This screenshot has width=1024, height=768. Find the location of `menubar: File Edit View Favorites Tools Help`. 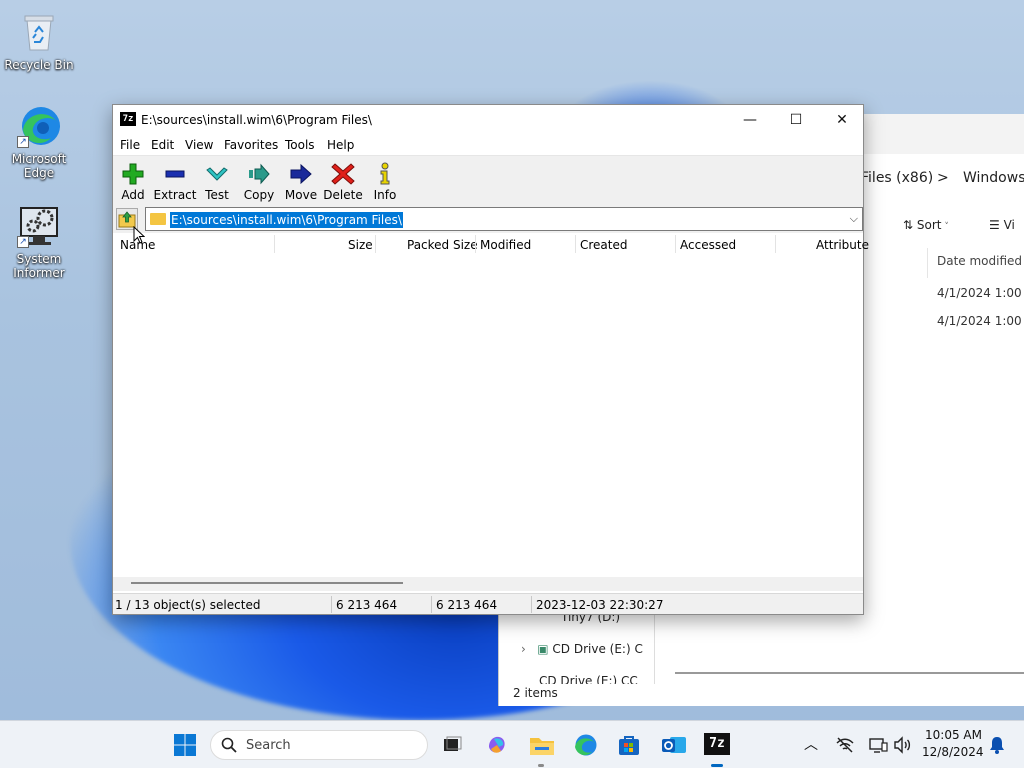

menubar: File Edit View Favorites Tools Help is located at coordinates (488, 145).